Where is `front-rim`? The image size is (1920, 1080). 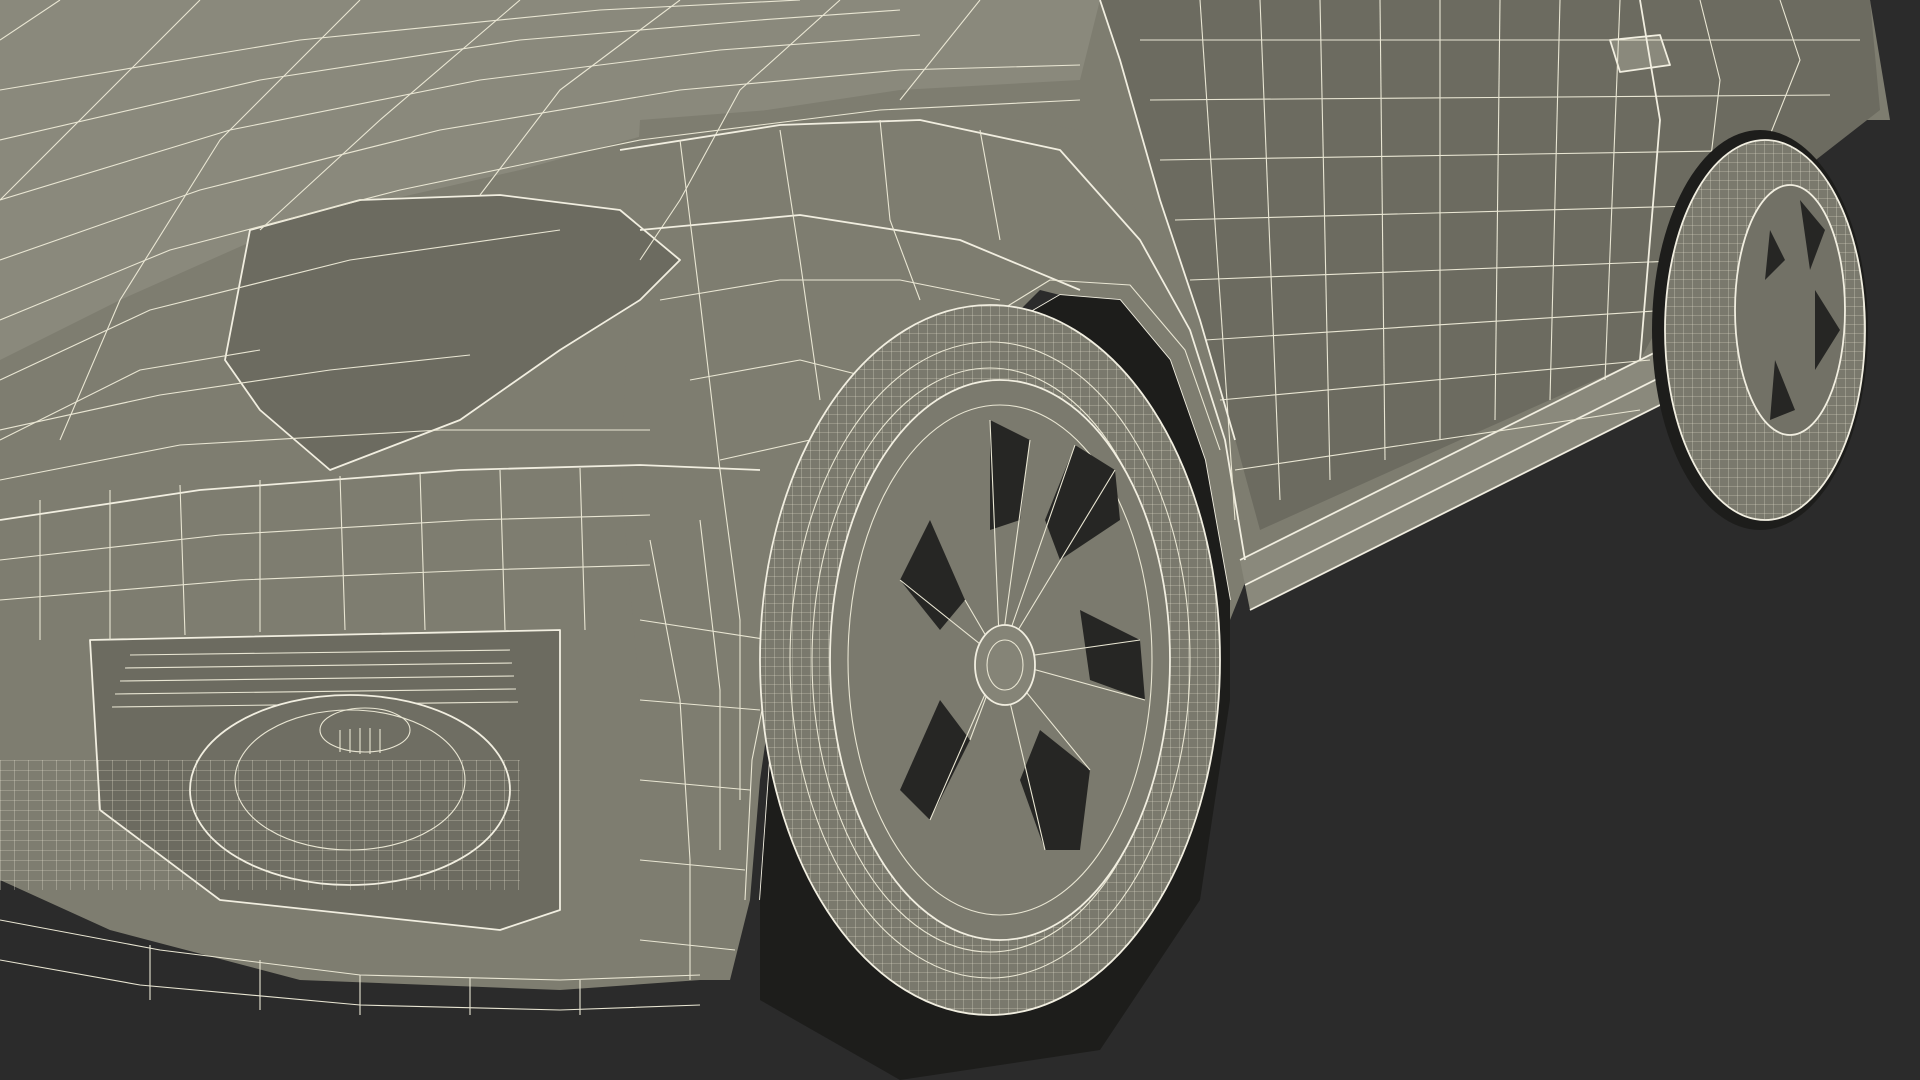
front-rim is located at coordinates (1000, 660).